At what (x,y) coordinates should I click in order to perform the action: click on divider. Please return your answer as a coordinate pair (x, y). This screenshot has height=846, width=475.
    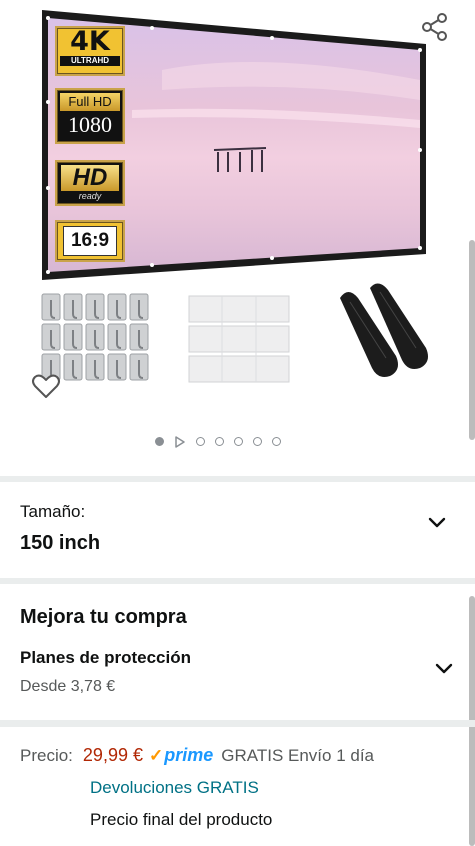
    Looking at the image, I should click on (237, 723).